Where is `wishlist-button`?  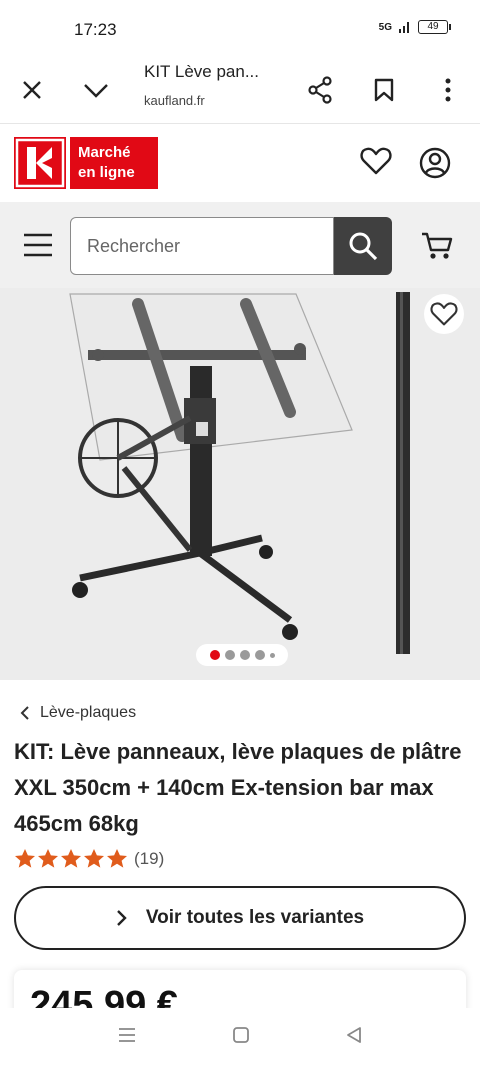 wishlist-button is located at coordinates (377, 163).